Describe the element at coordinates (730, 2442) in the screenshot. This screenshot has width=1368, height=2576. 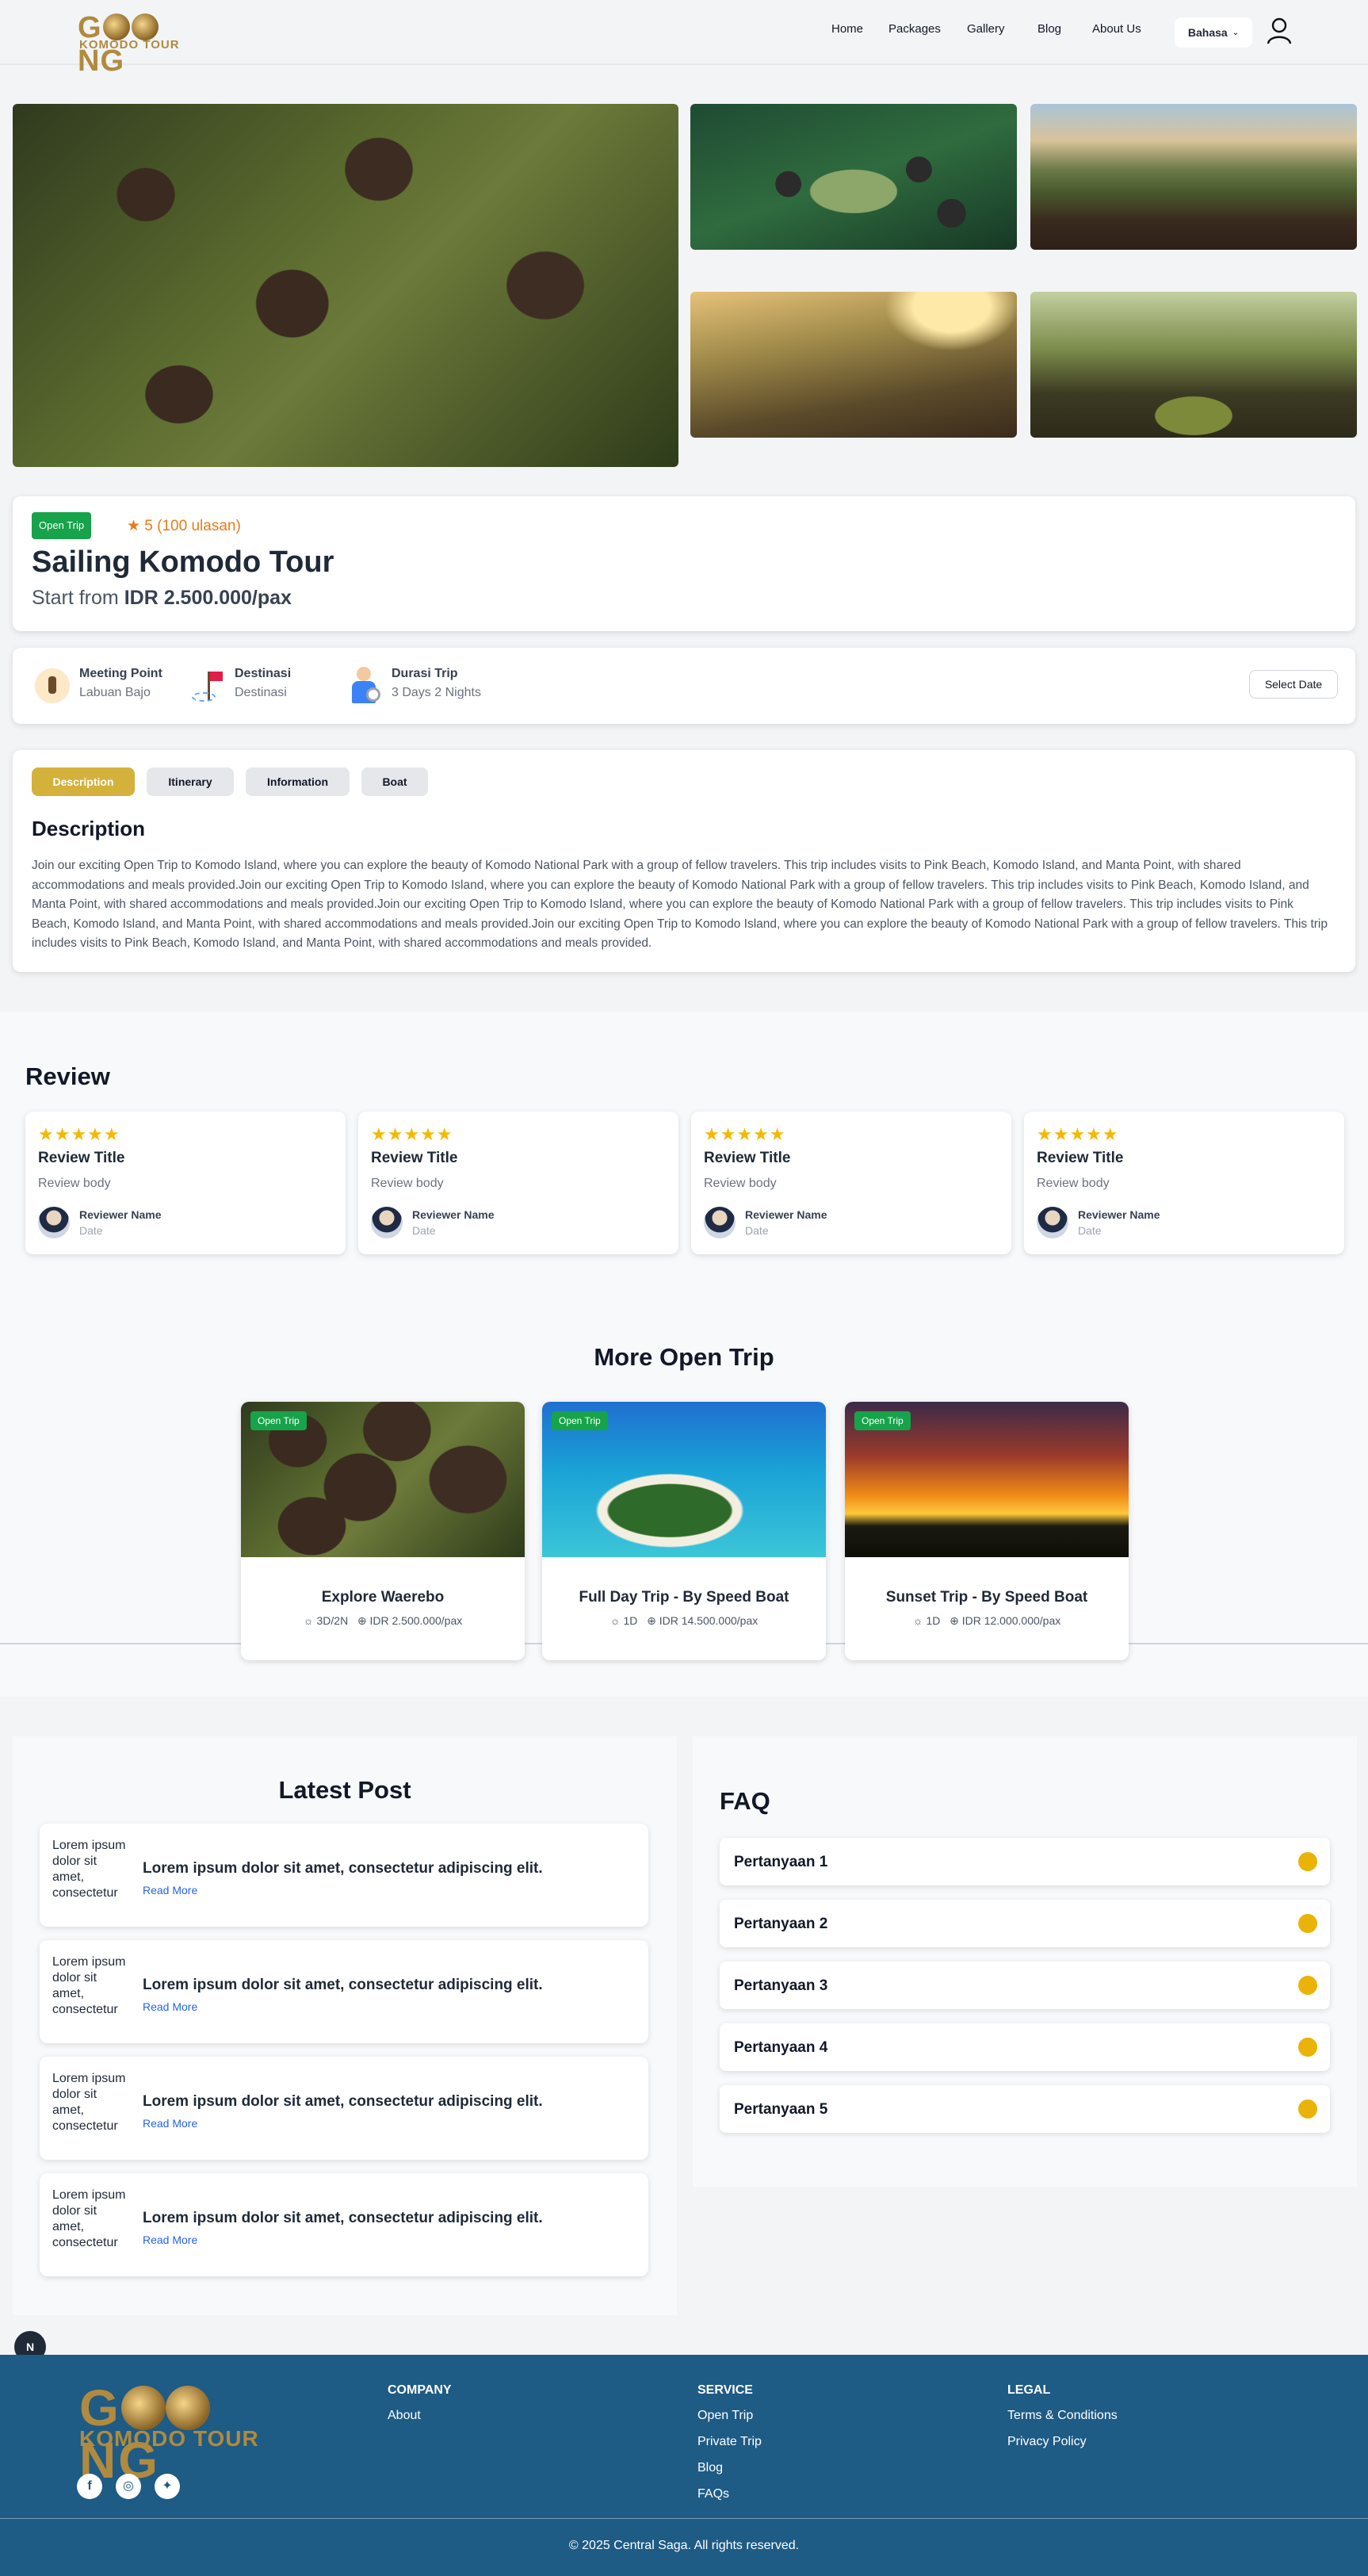
I see `footer-link-private-trip: Private Trip` at that location.